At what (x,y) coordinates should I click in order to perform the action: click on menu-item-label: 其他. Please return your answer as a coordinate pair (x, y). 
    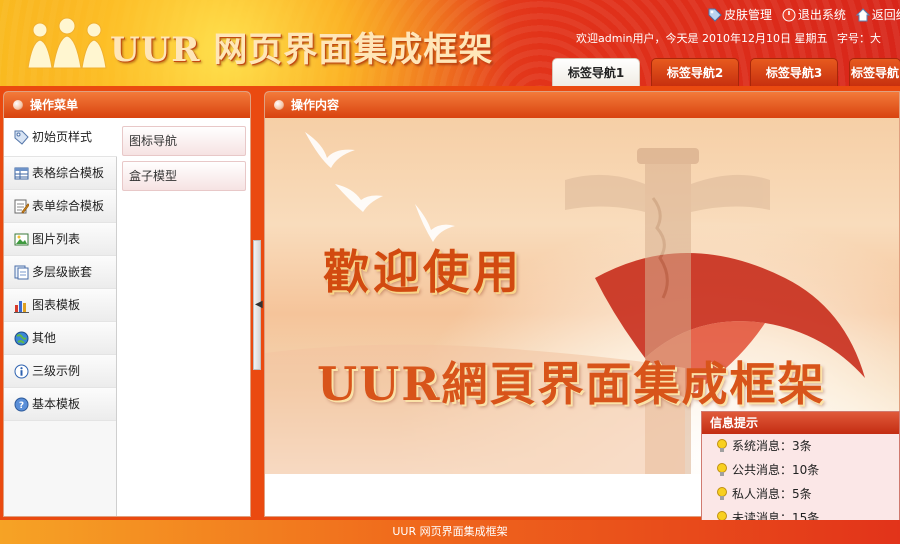
    Looking at the image, I should click on (44, 338).